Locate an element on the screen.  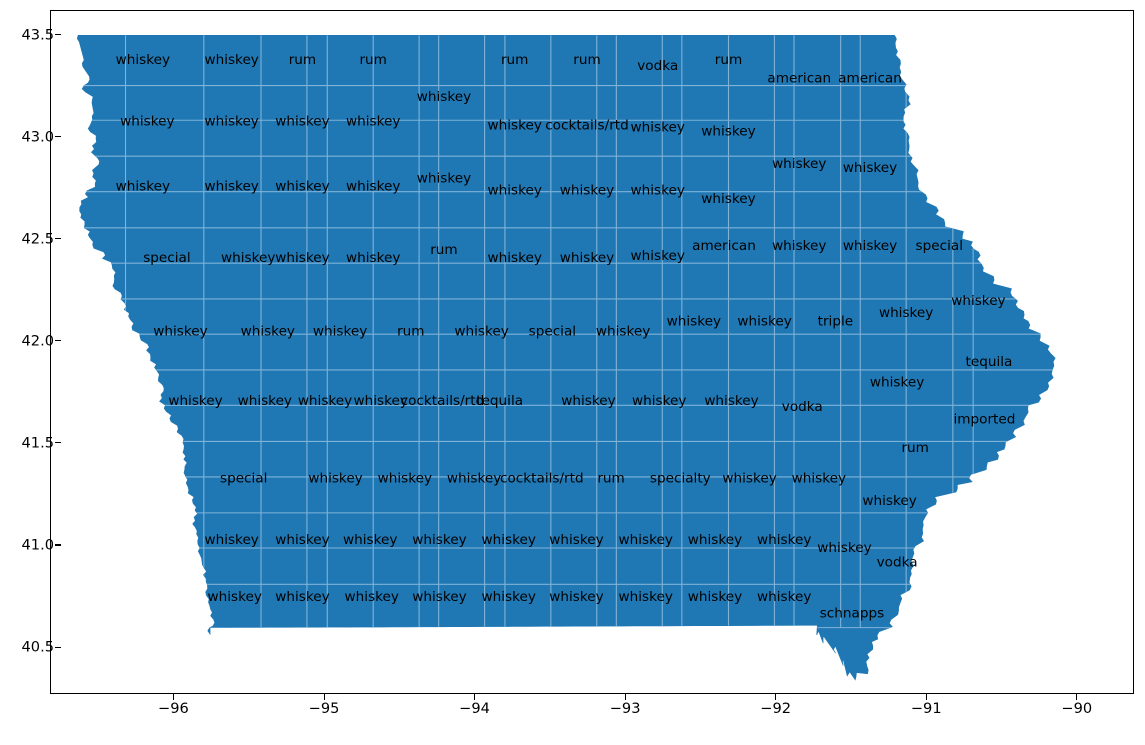
y-tick-label: 40.5 is located at coordinates (38, 647).